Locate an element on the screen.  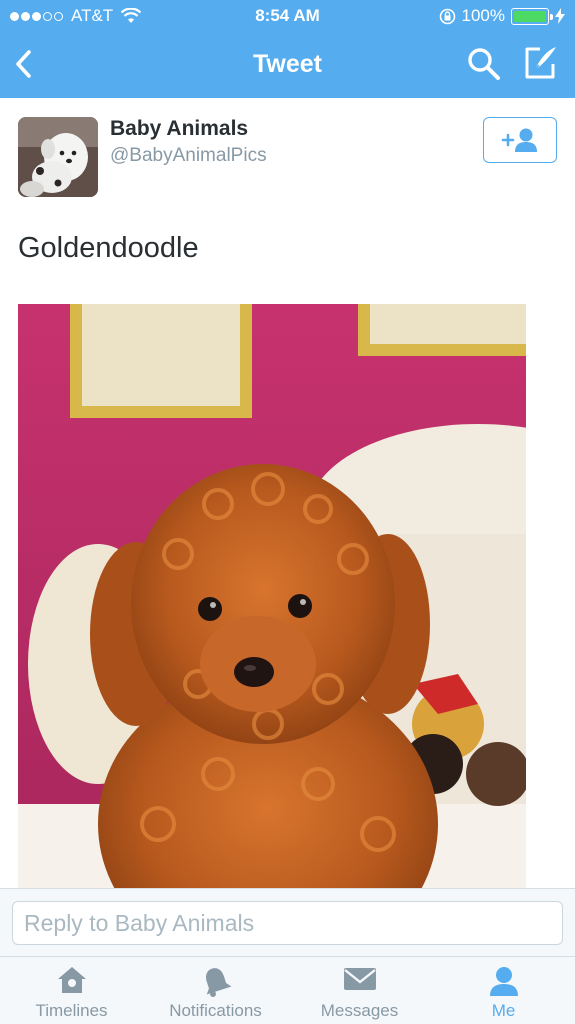
reply-bar is located at coordinates (287, 922).